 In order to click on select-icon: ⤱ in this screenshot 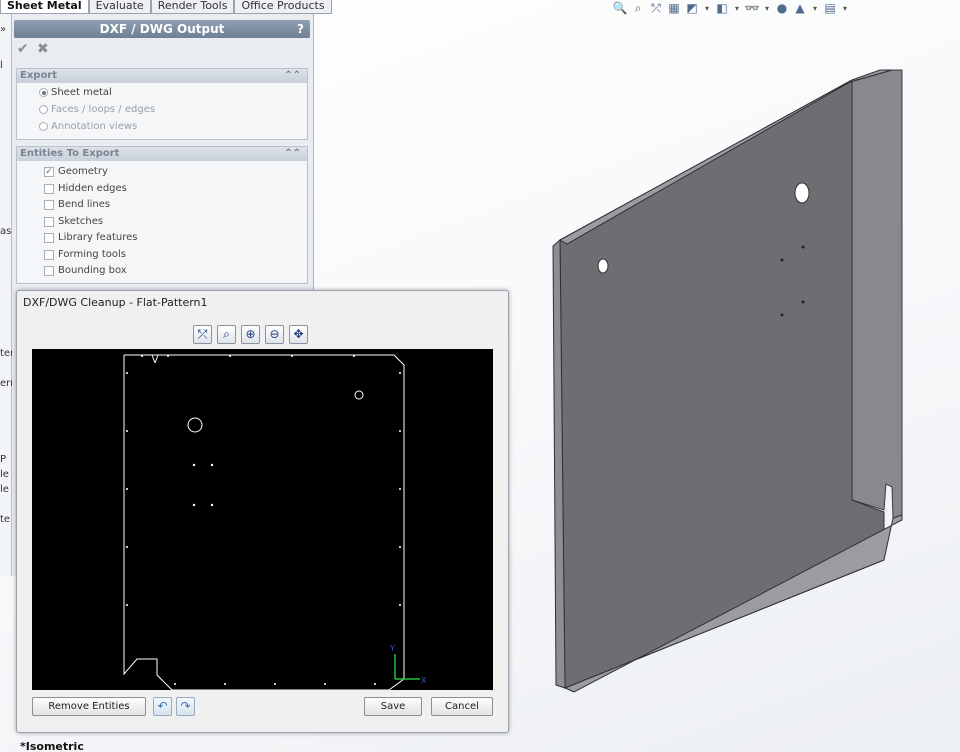, I will do `click(202, 334)`.